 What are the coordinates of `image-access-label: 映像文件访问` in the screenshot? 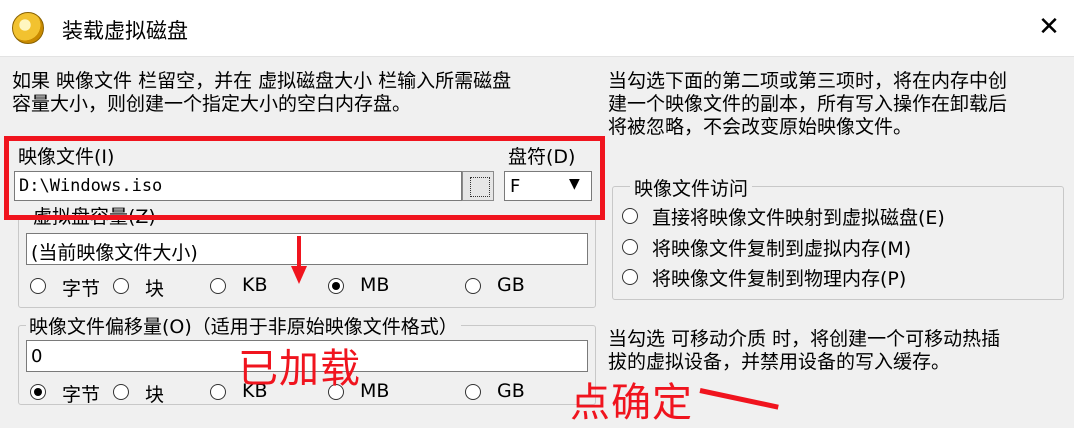 It's located at (691, 187).